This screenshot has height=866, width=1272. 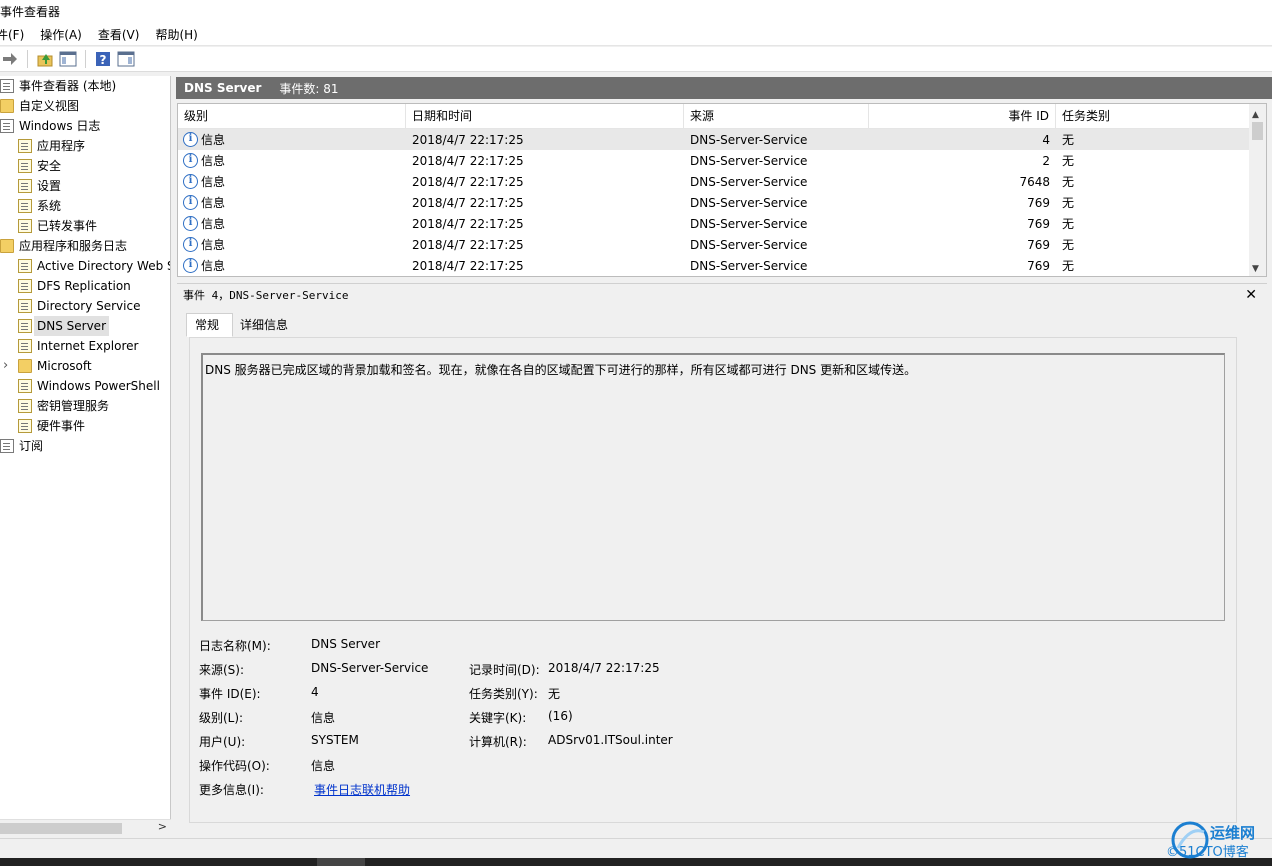 What do you see at coordinates (7, 446) in the screenshot?
I see `subscriptions-icon` at bounding box center [7, 446].